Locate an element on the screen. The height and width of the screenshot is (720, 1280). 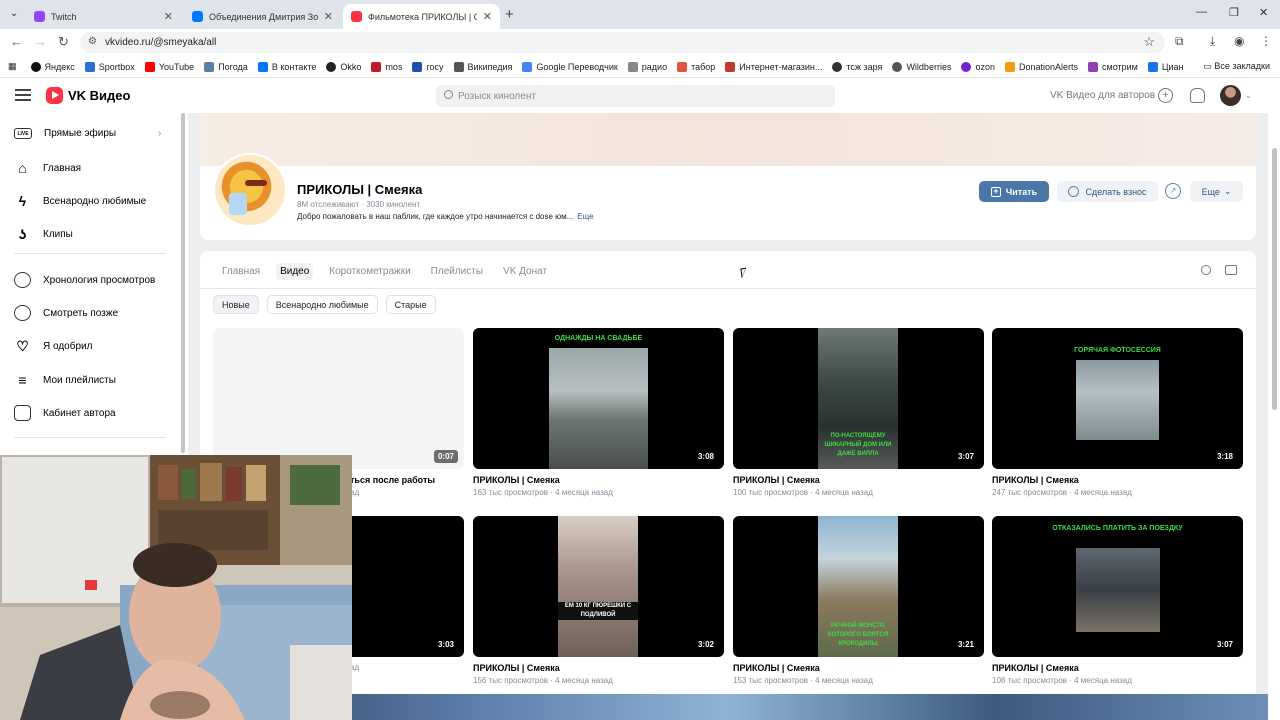
browser-tab: Twitch ✕ is located at coordinates (103, 16).